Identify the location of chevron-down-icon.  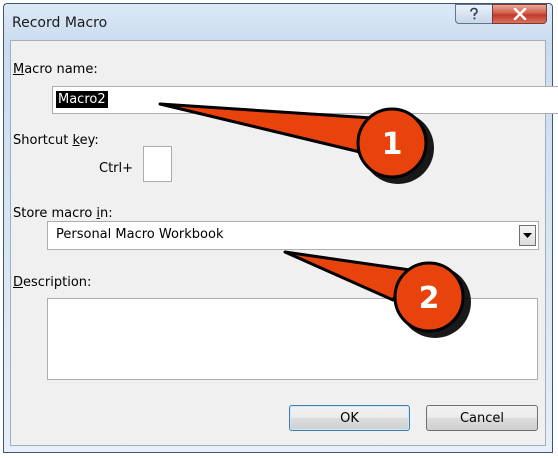
(527, 235).